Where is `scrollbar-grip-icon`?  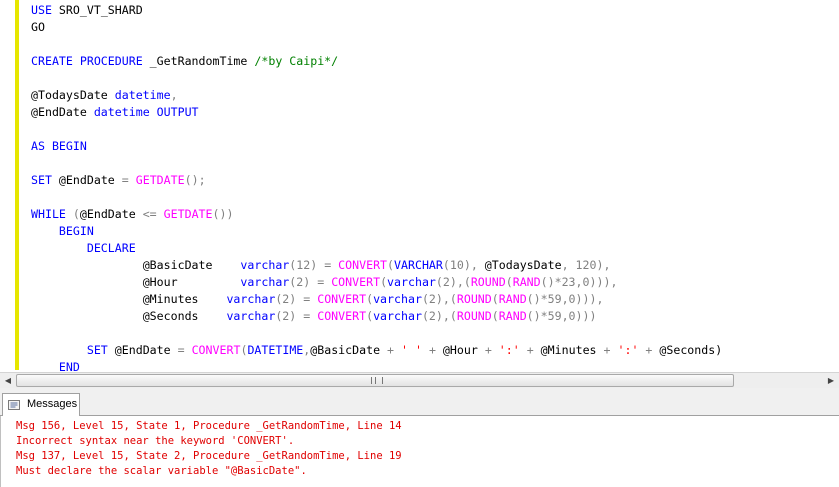 scrollbar-grip-icon is located at coordinates (377, 380).